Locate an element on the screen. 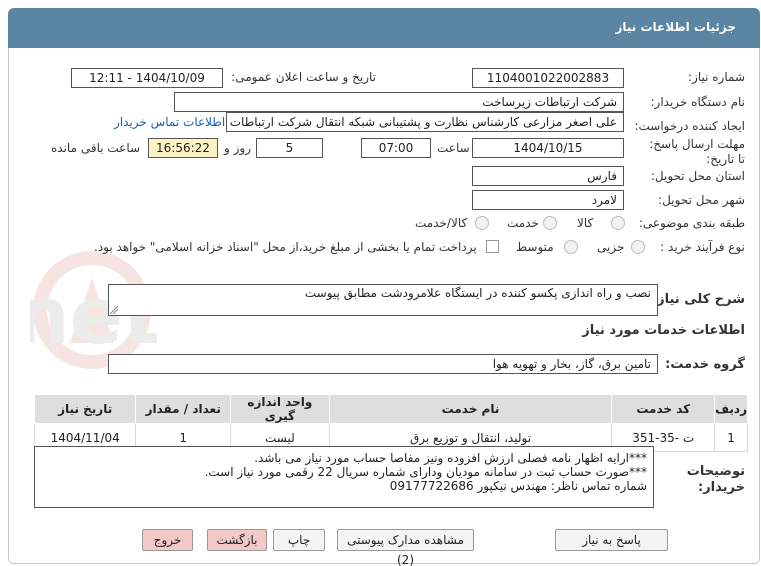 The image size is (761, 566). deadline-time-field: 07:00 is located at coordinates (396, 148).